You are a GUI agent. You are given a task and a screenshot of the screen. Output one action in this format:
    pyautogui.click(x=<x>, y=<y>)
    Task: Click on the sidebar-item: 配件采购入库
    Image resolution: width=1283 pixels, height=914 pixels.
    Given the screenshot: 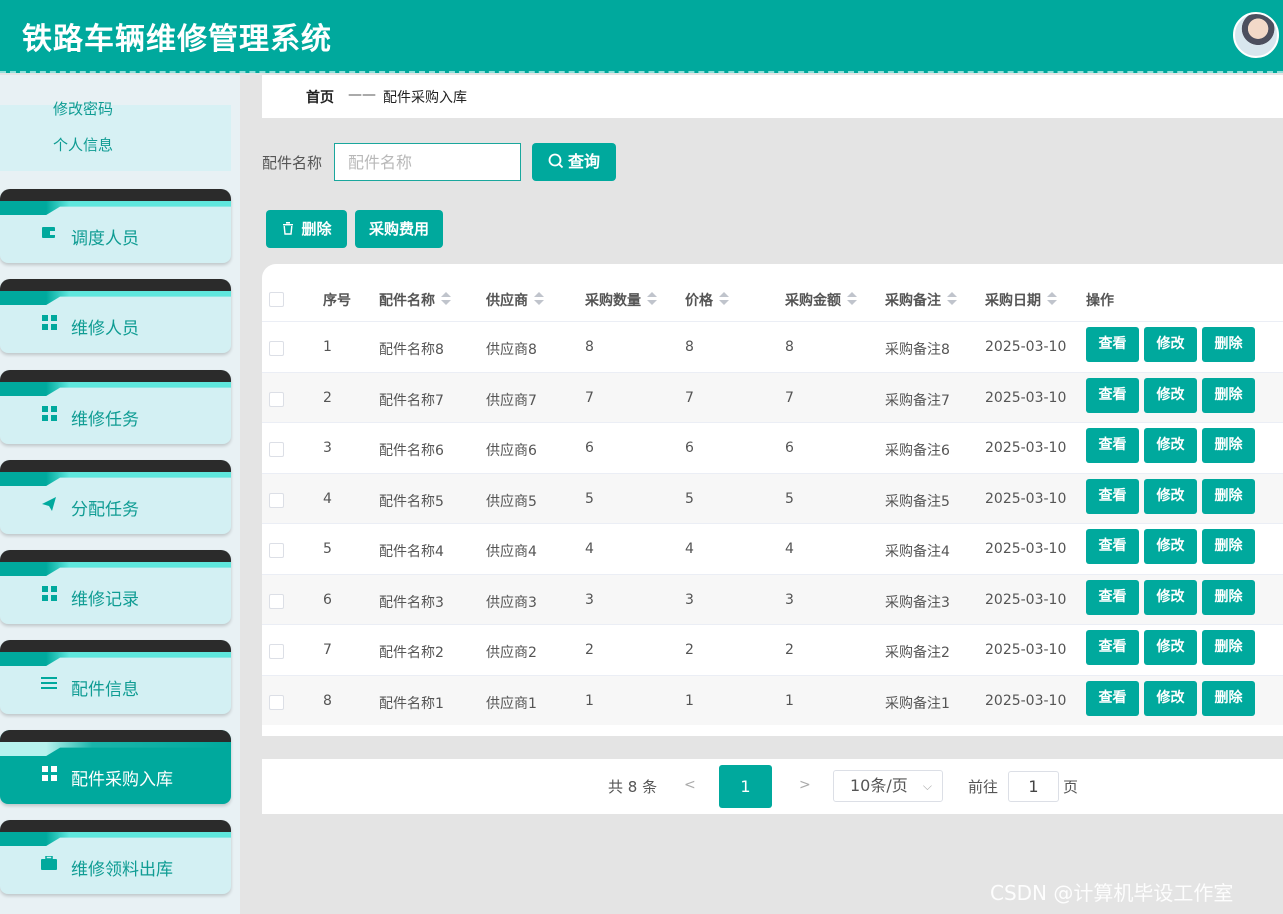 What is the action you would take?
    pyautogui.click(x=115, y=767)
    